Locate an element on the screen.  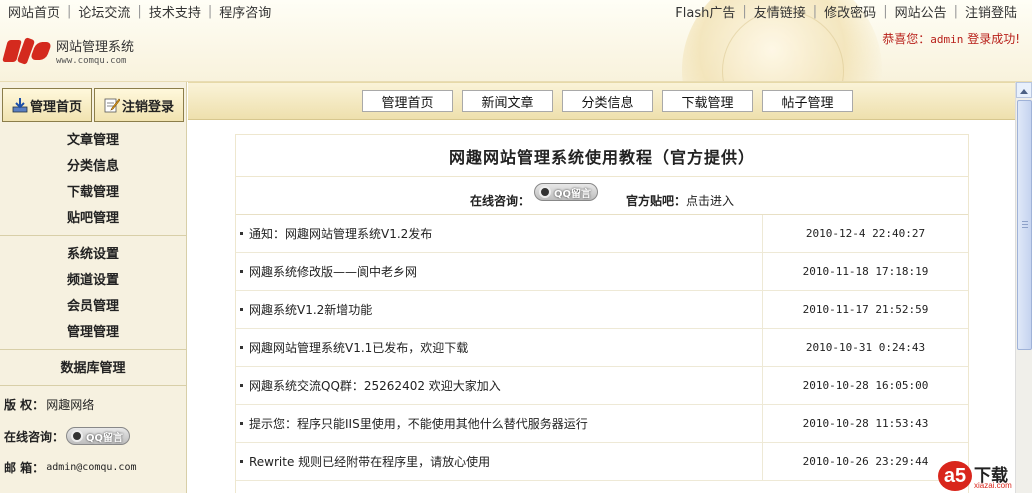
download-arrow-icon is located at coordinates (20, 105).